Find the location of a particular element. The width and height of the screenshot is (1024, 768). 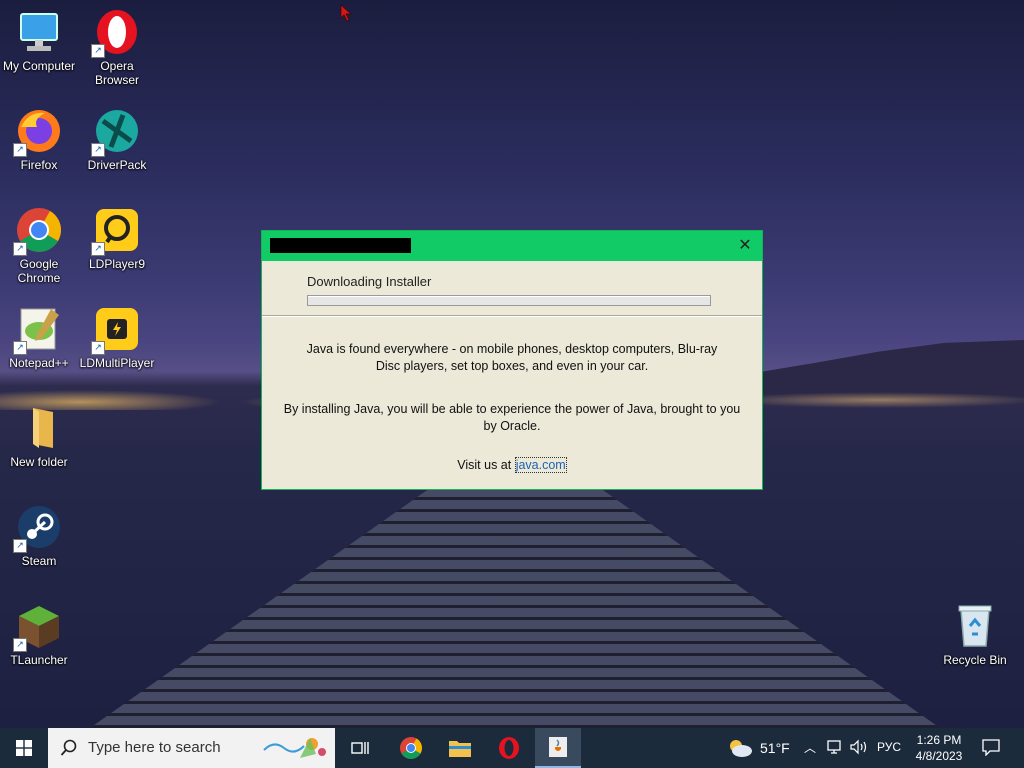

start-button is located at coordinates (24, 748).